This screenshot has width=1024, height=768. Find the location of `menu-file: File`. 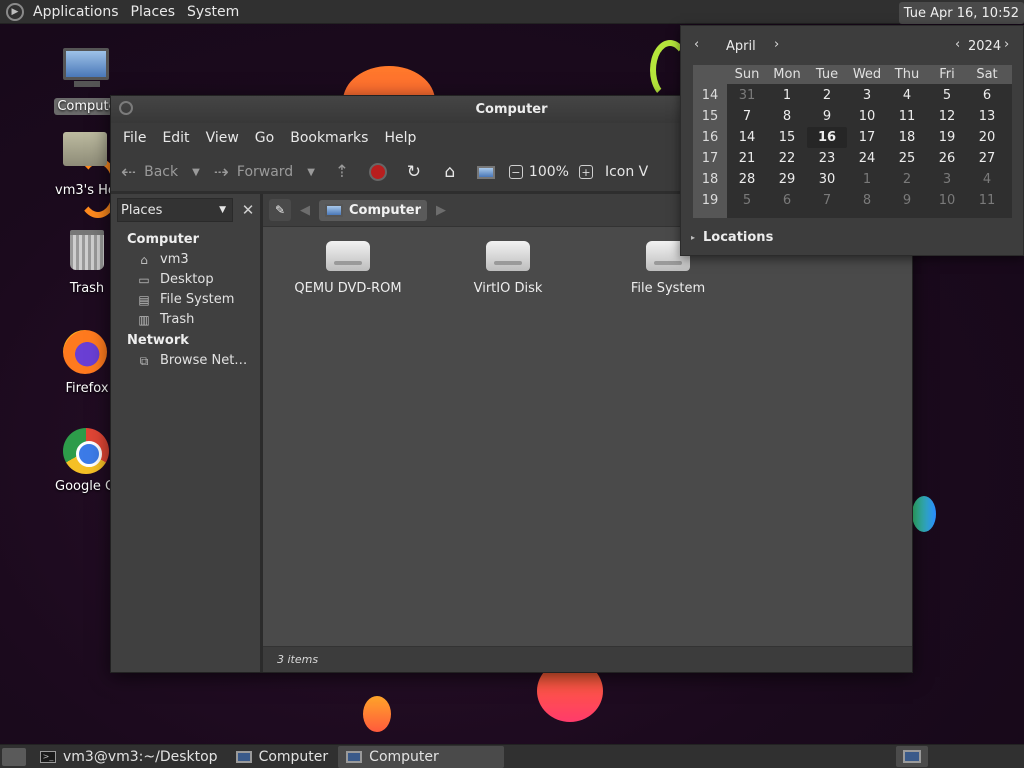

menu-file: File is located at coordinates (134, 138).